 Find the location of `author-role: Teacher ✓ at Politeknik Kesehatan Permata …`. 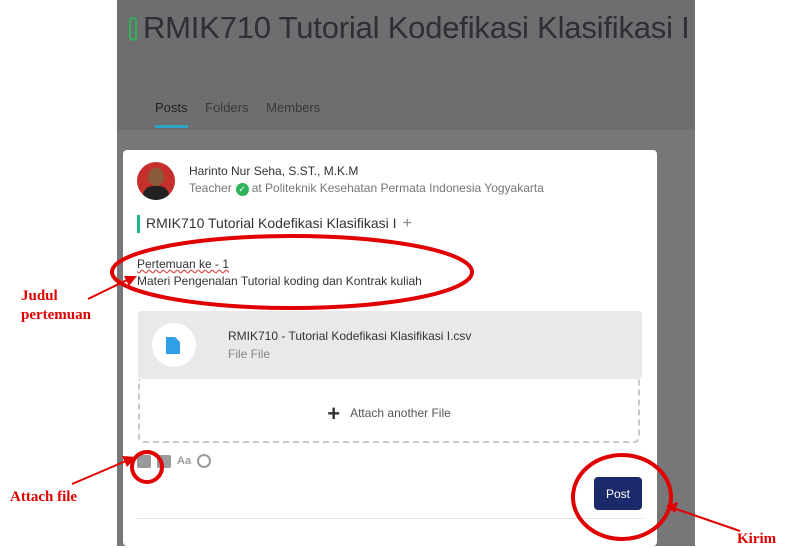

author-role: Teacher ✓ at Politeknik Kesehatan Permata … is located at coordinates (366, 188).